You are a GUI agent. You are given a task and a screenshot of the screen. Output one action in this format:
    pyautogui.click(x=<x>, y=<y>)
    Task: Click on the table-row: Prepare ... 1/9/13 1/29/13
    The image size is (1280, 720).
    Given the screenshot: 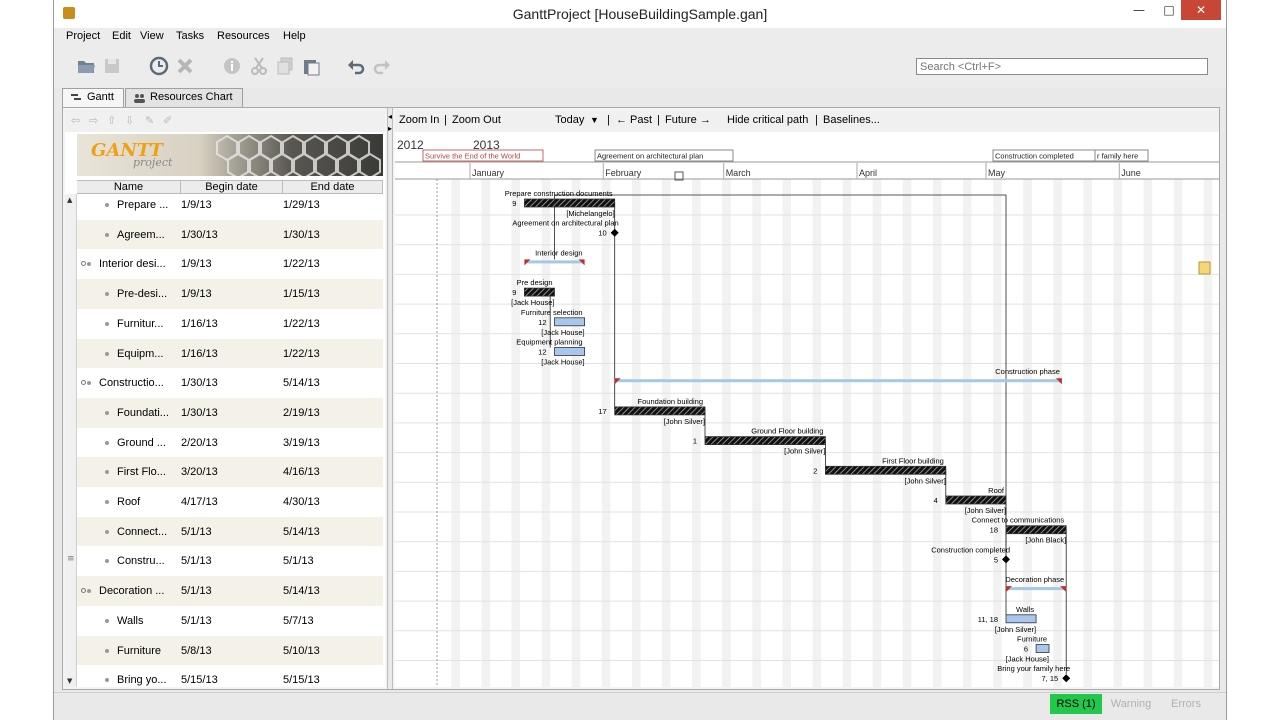 What is the action you would take?
    pyautogui.click(x=230, y=207)
    